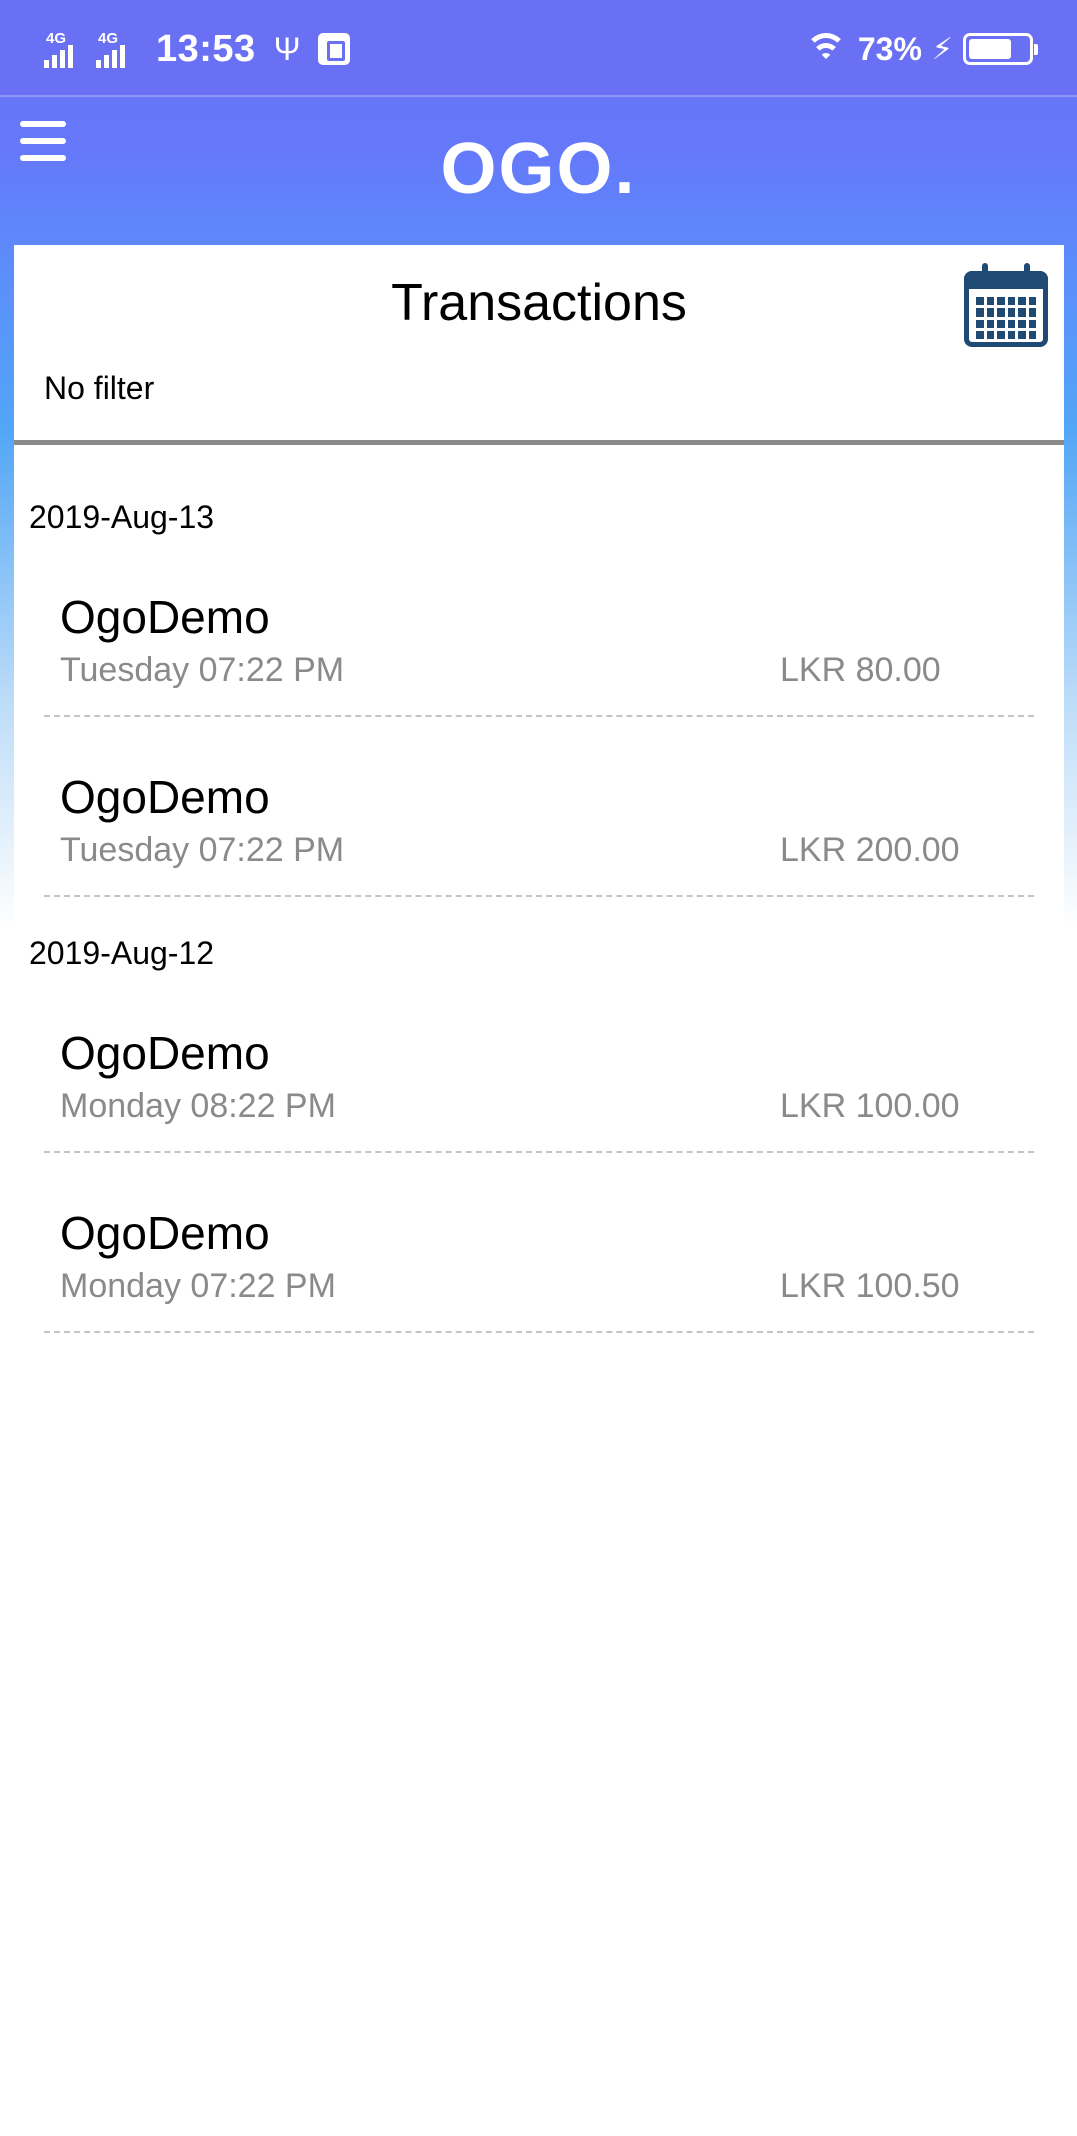  What do you see at coordinates (826, 49) in the screenshot?
I see `wifi-icon` at bounding box center [826, 49].